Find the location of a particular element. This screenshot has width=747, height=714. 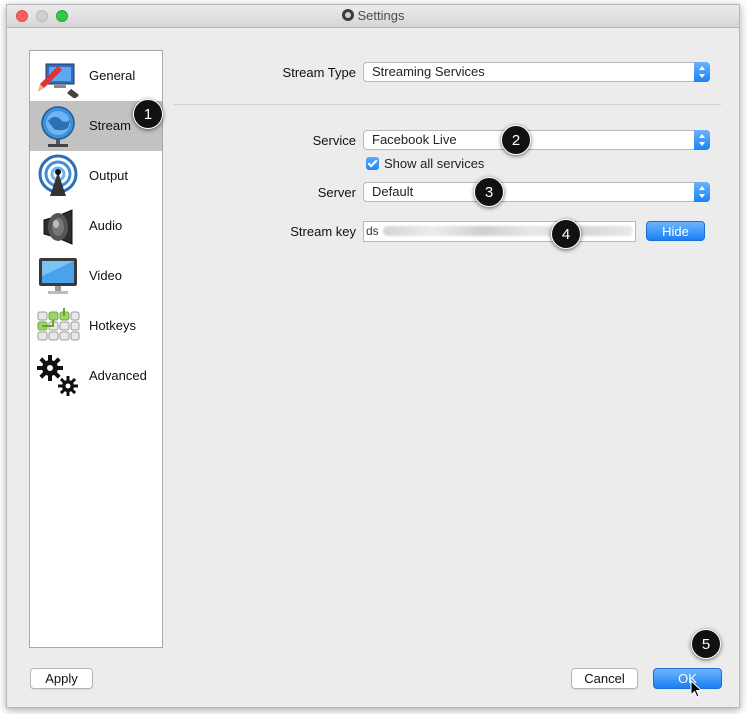

service-select: Facebook Live is located at coordinates (536, 140).